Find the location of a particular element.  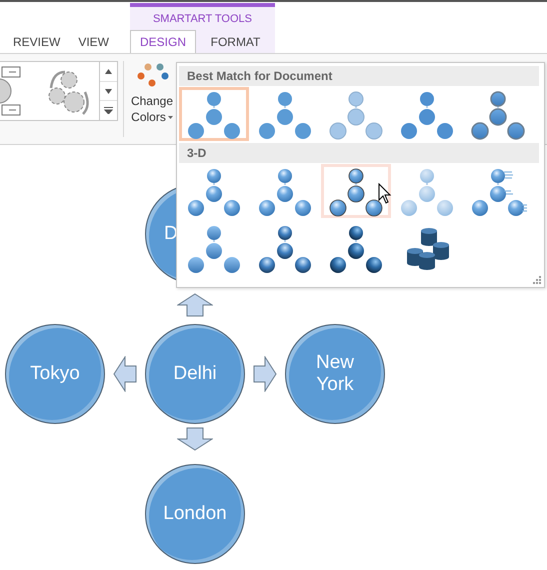

down-arrow-icon is located at coordinates (195, 439).